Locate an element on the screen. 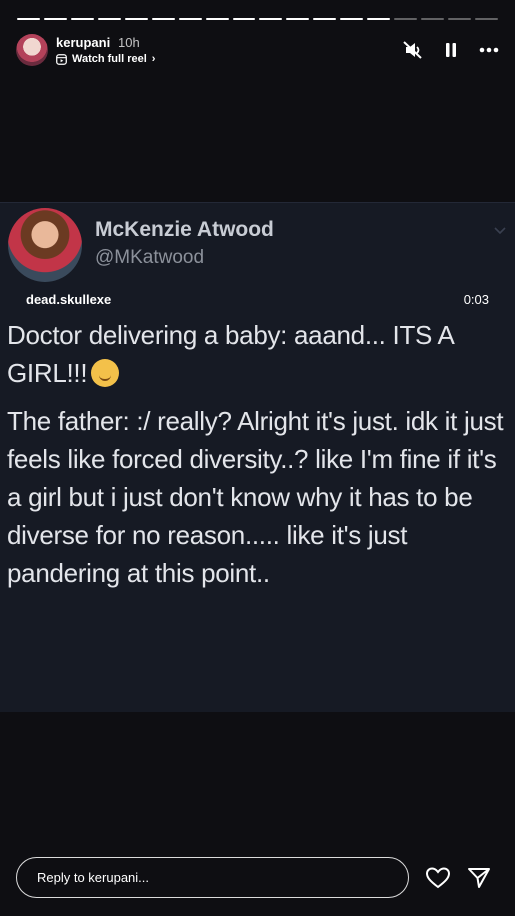 The width and height of the screenshot is (515, 916). source-account: dead.skullexe is located at coordinates (68, 299).